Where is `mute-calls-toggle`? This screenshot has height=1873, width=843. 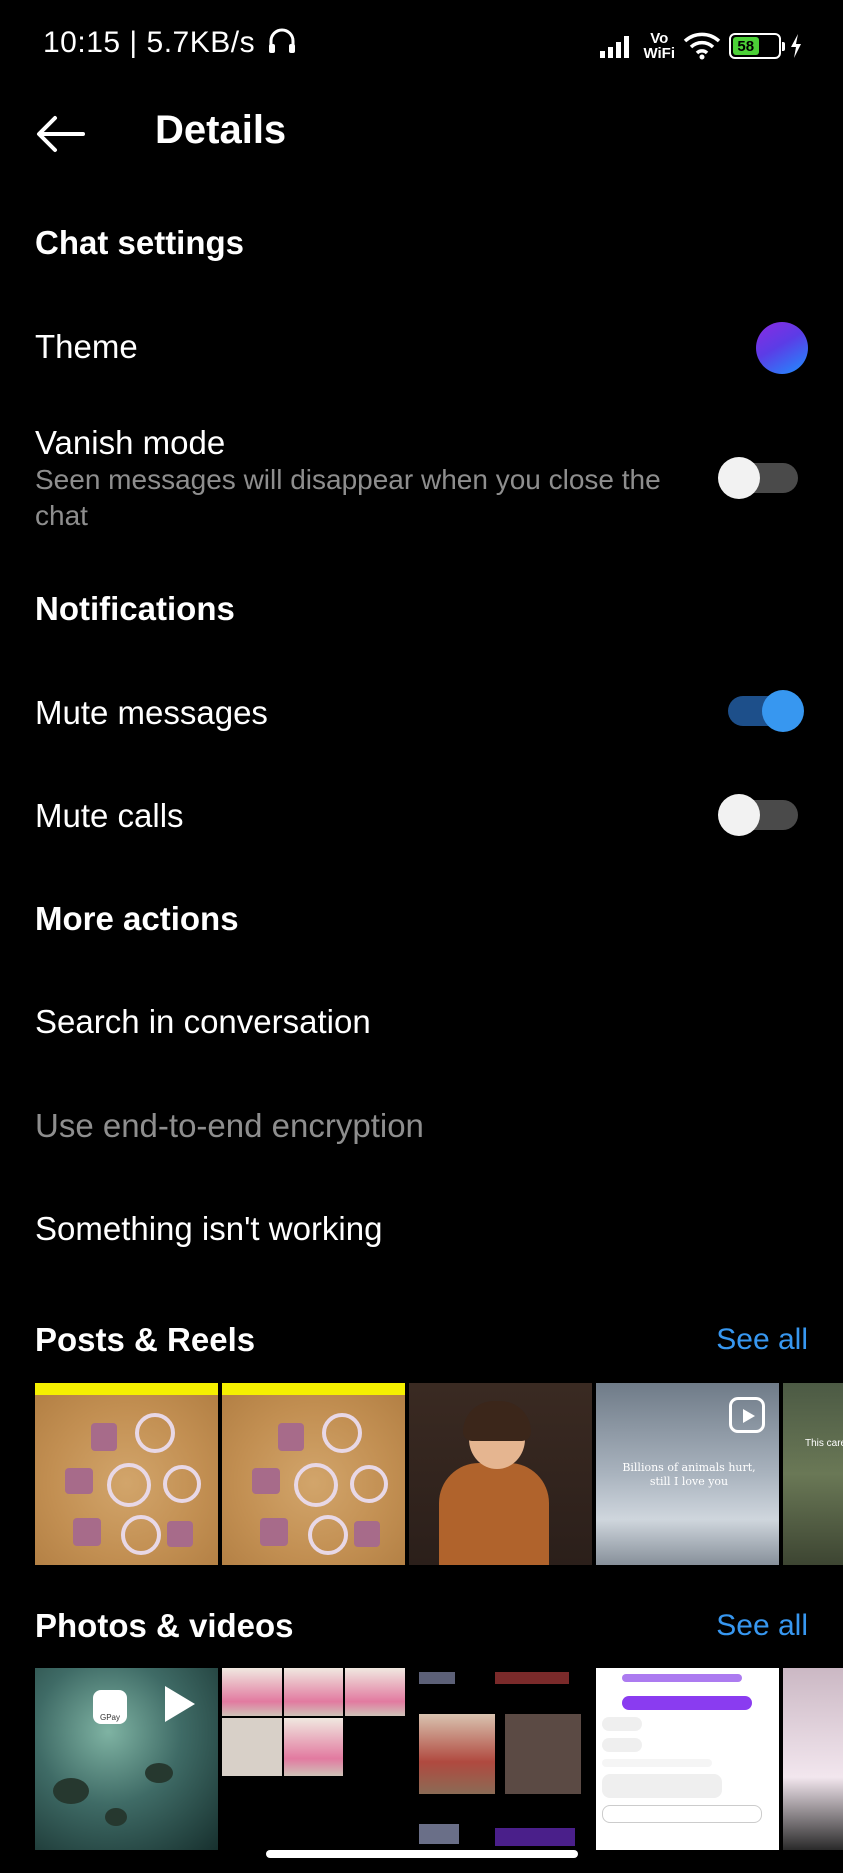 mute-calls-toggle is located at coordinates (760, 815).